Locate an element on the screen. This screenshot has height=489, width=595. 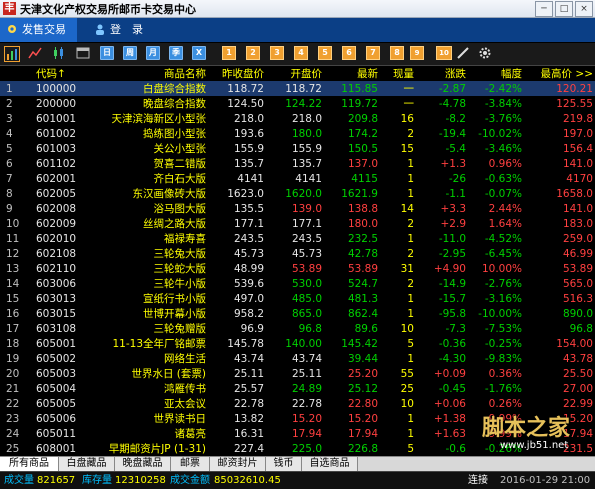
col-index is located at coordinates (17, 73).